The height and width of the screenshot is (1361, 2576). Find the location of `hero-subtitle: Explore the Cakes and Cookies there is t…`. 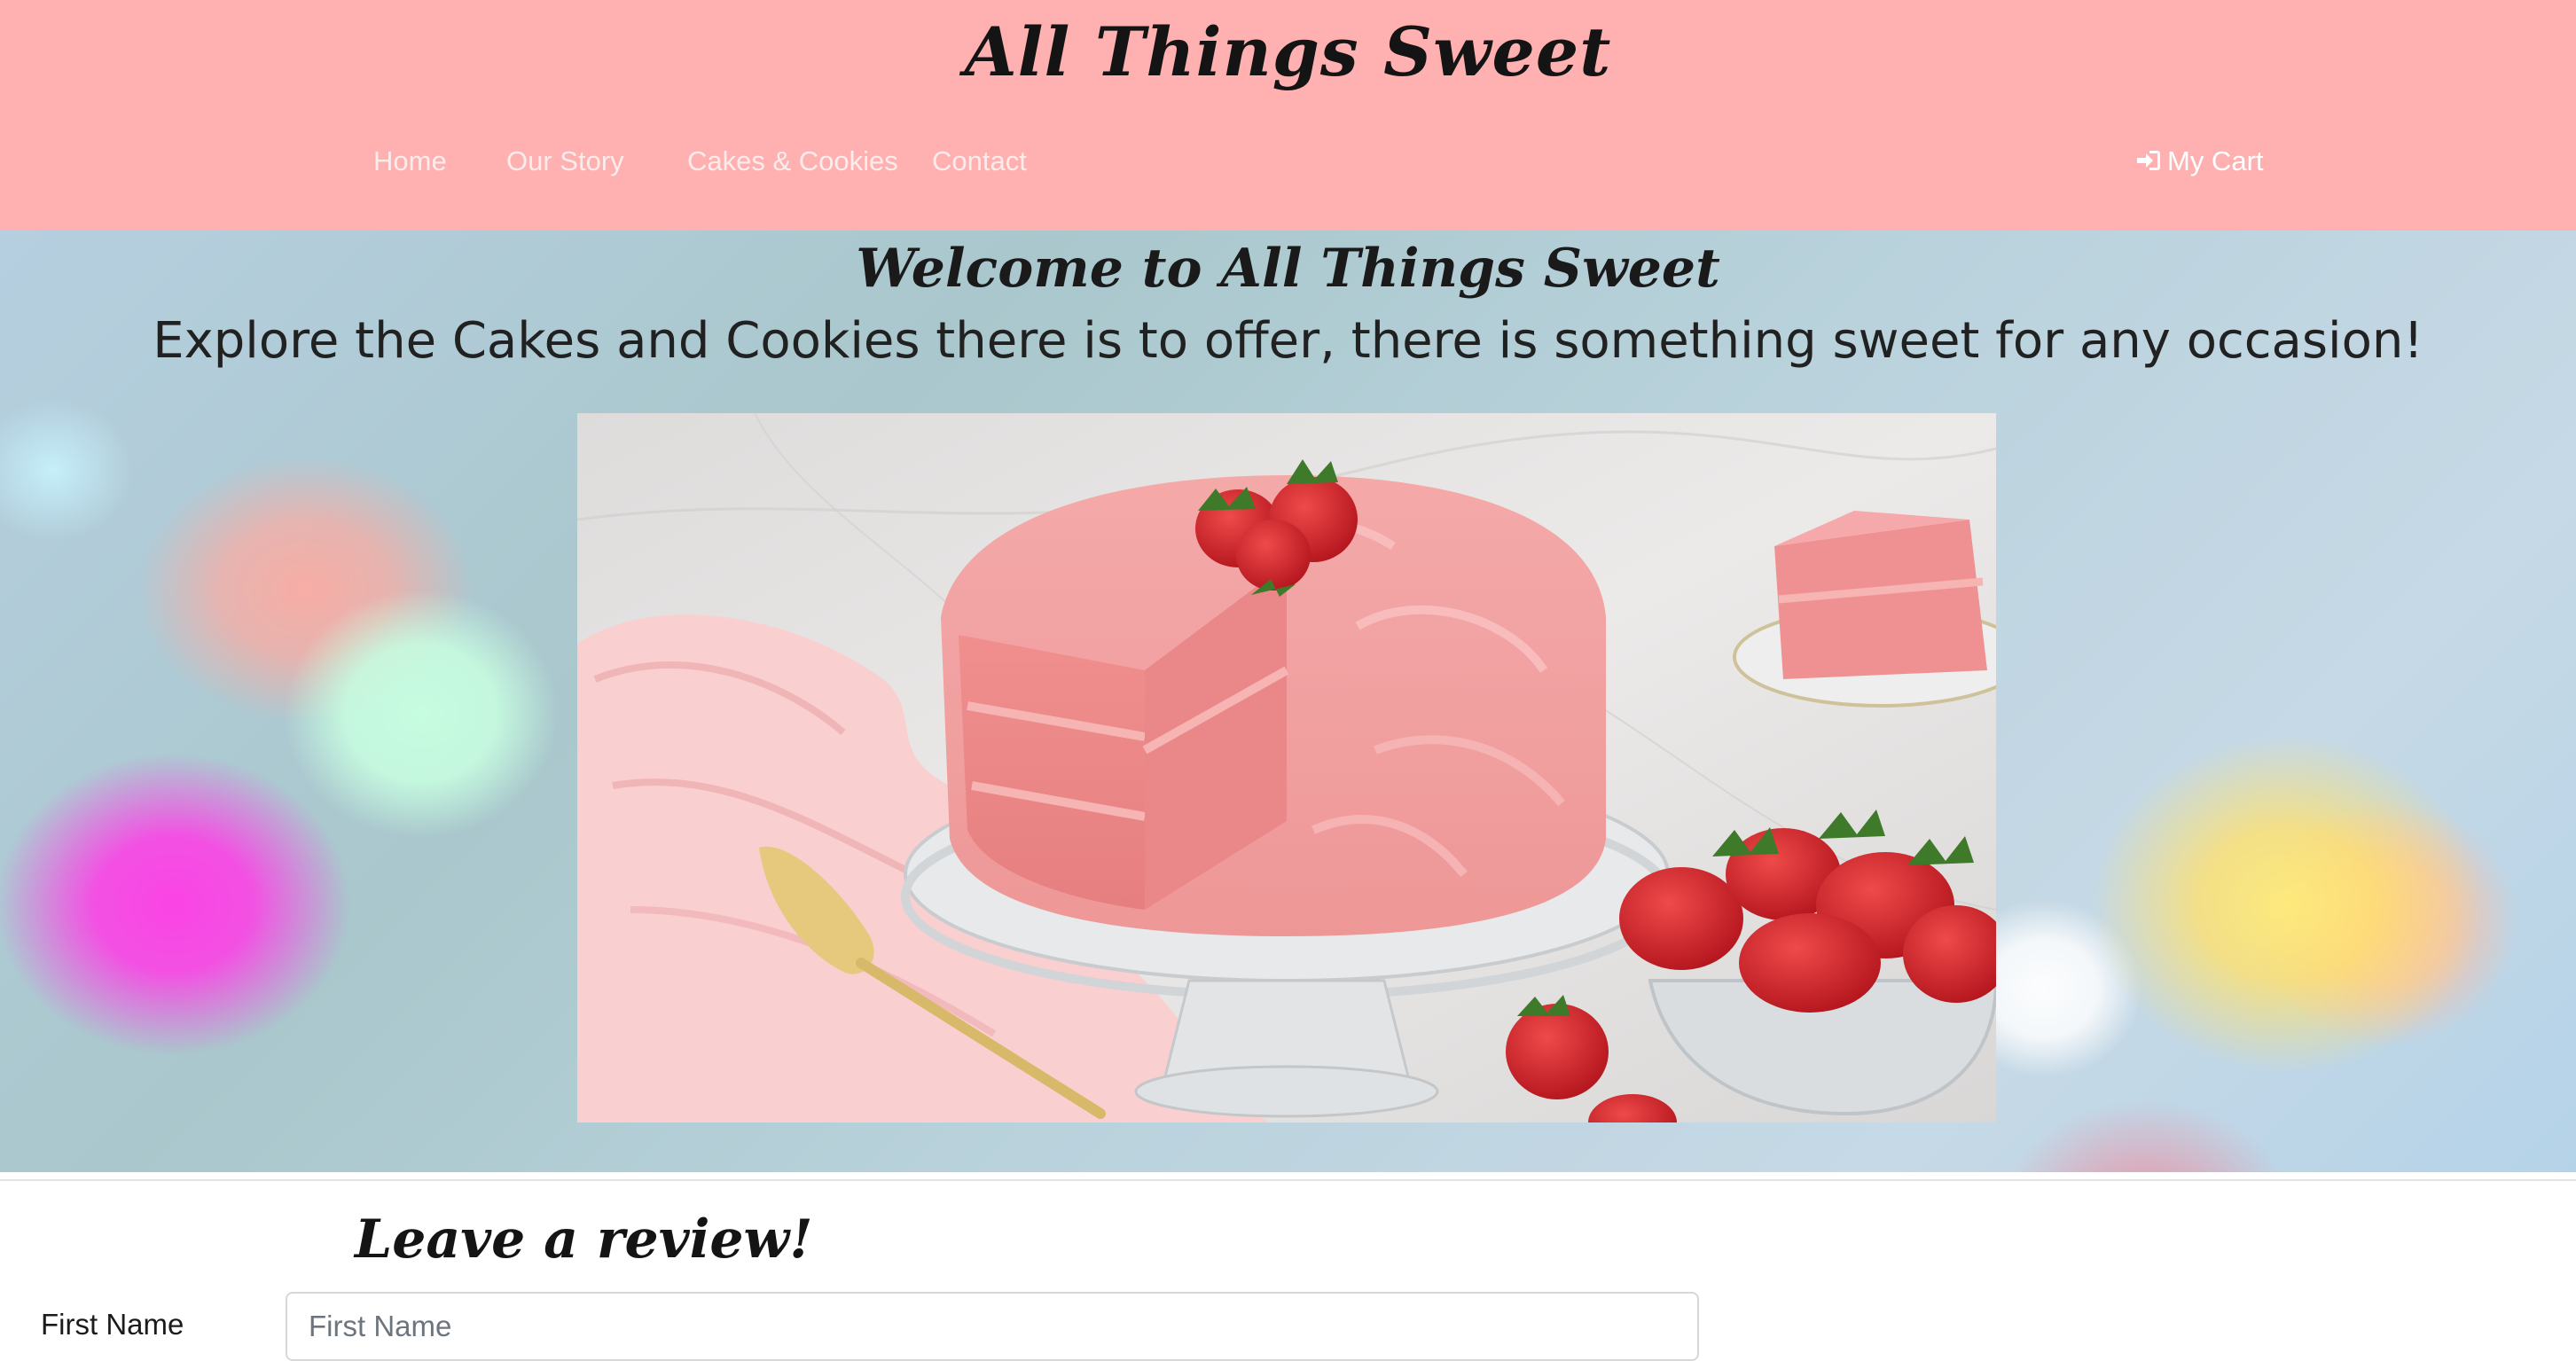

hero-subtitle: Explore the Cakes and Cookies there is t… is located at coordinates (1288, 341).